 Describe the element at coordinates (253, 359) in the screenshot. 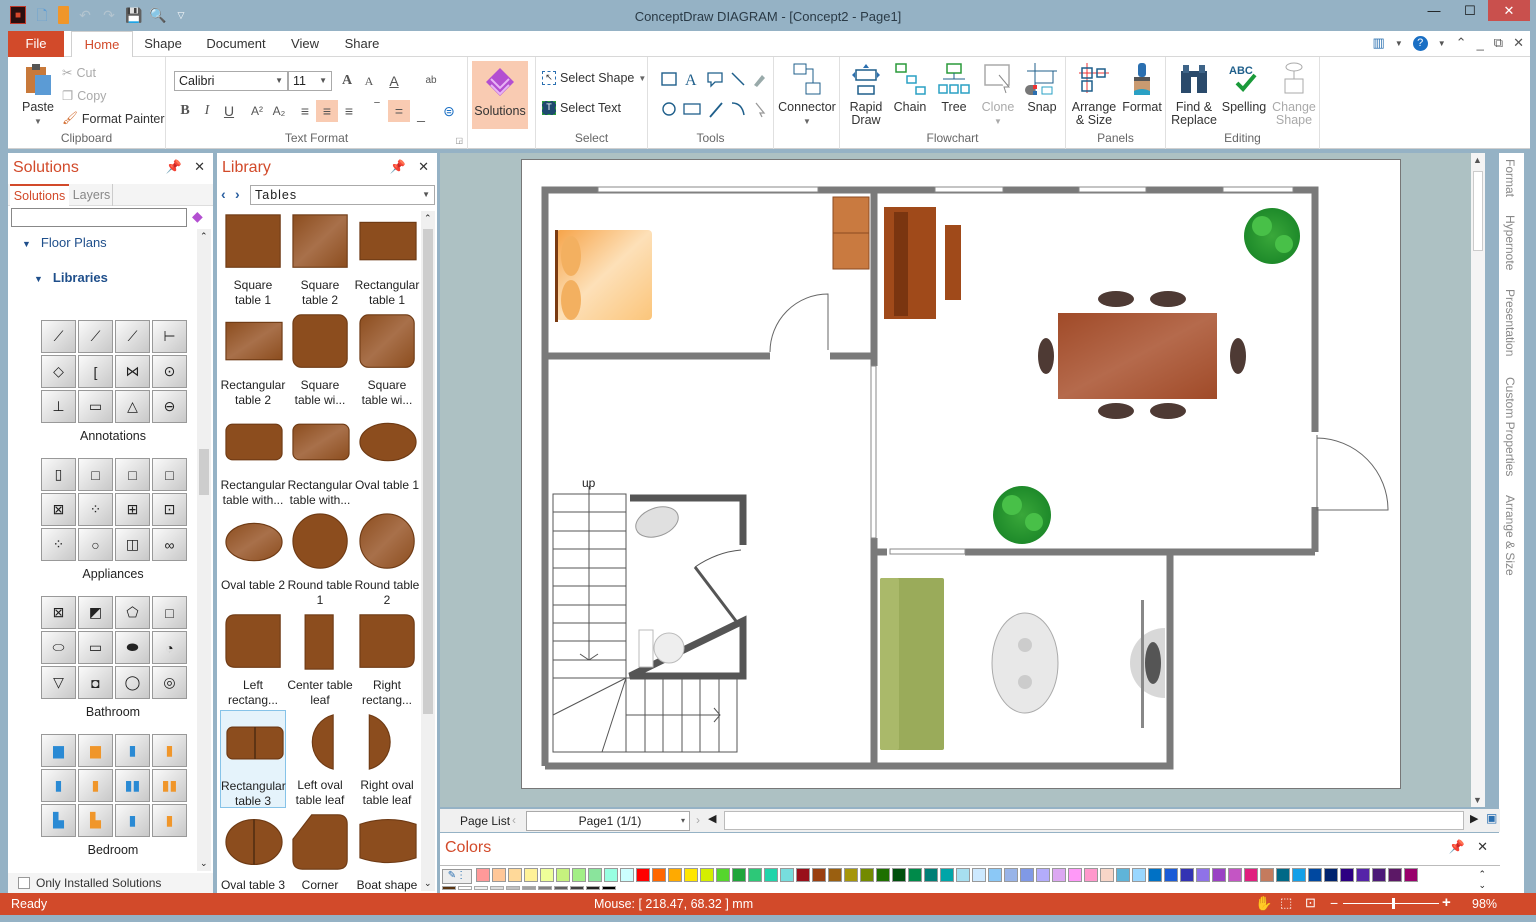

I see `library-item: Rectangular table 2` at that location.